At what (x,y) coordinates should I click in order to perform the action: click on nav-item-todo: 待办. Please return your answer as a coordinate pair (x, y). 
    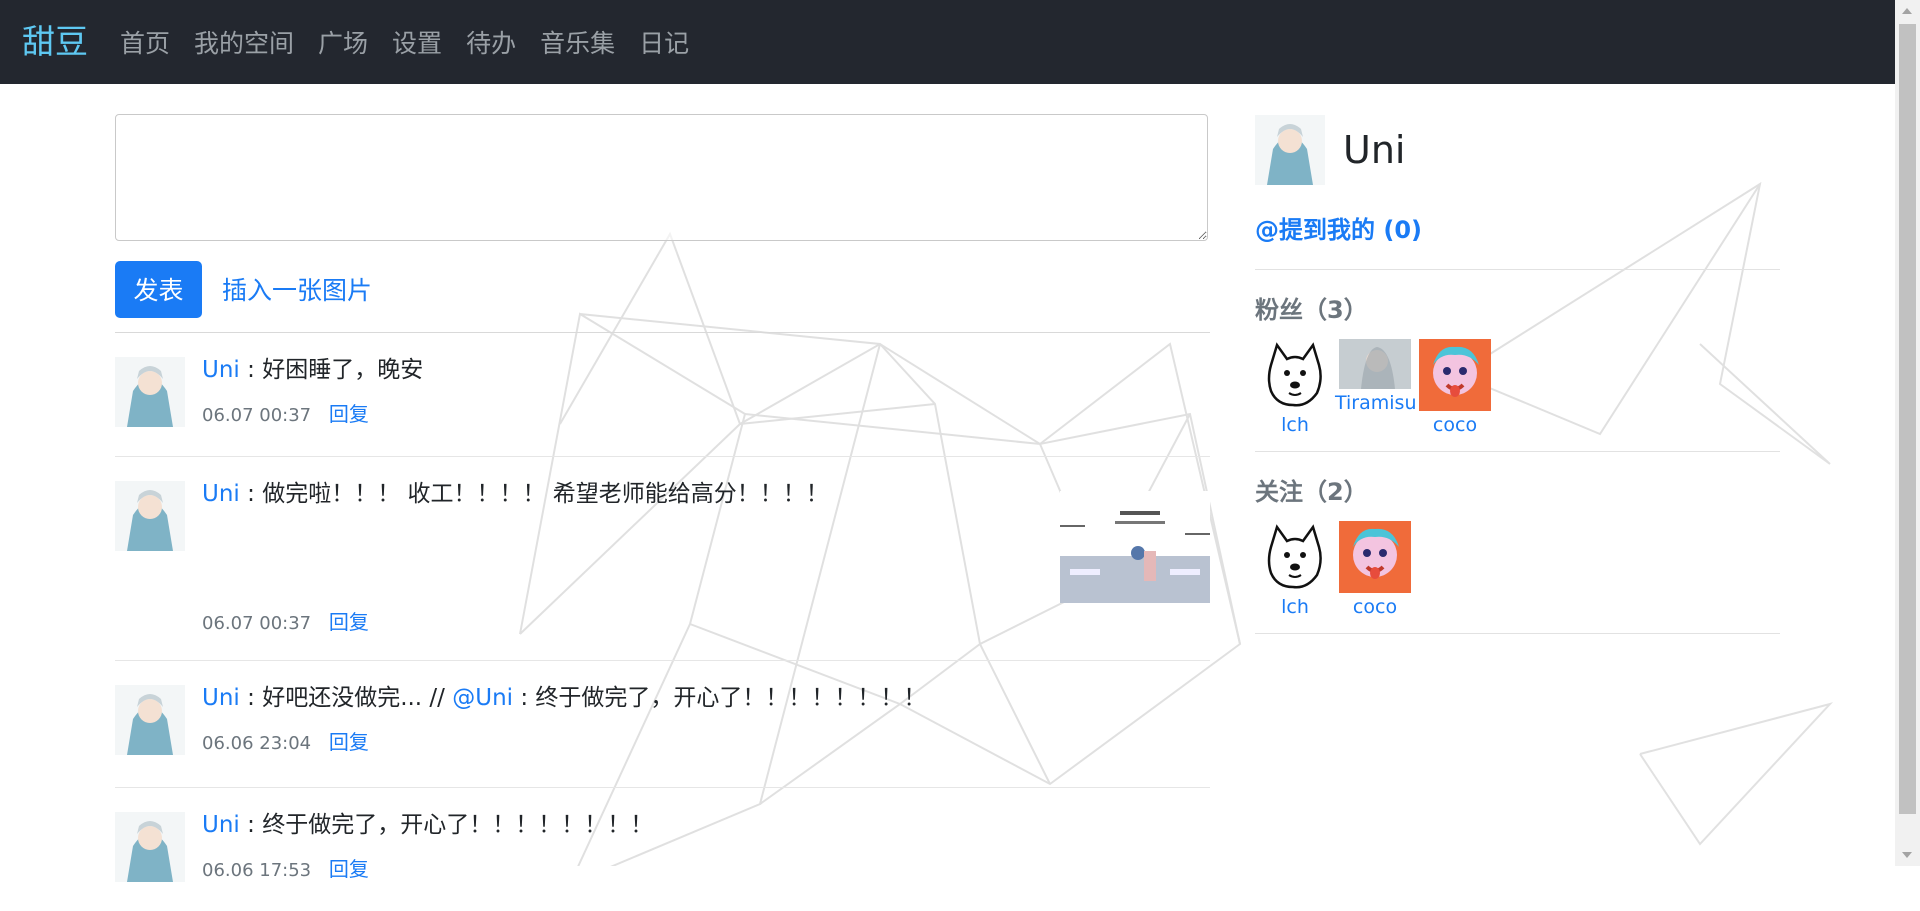
    Looking at the image, I should click on (491, 44).